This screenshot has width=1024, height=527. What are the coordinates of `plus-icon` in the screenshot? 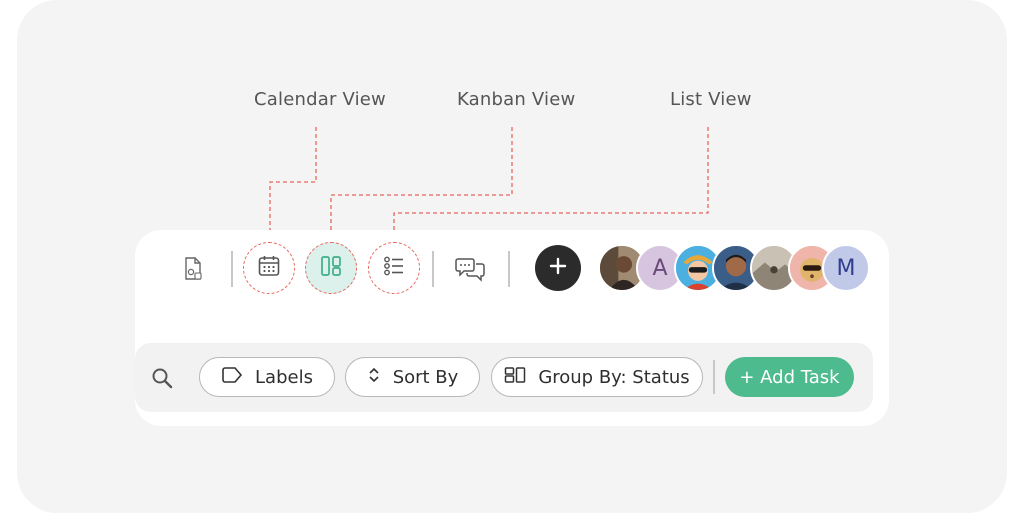 It's located at (558, 268).